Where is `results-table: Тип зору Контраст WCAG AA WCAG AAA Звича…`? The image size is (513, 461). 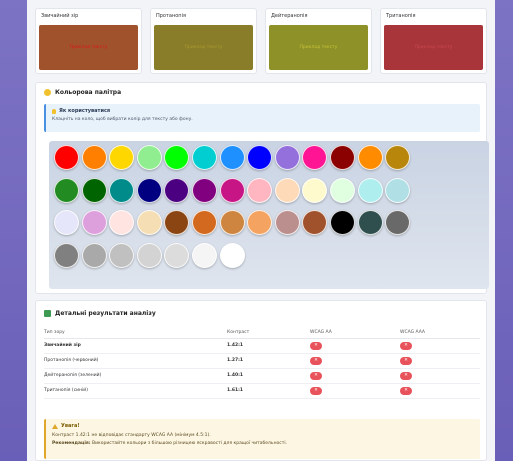 results-table: Тип зору Контраст WCAG AA WCAG AAA Звича… is located at coordinates (262, 363).